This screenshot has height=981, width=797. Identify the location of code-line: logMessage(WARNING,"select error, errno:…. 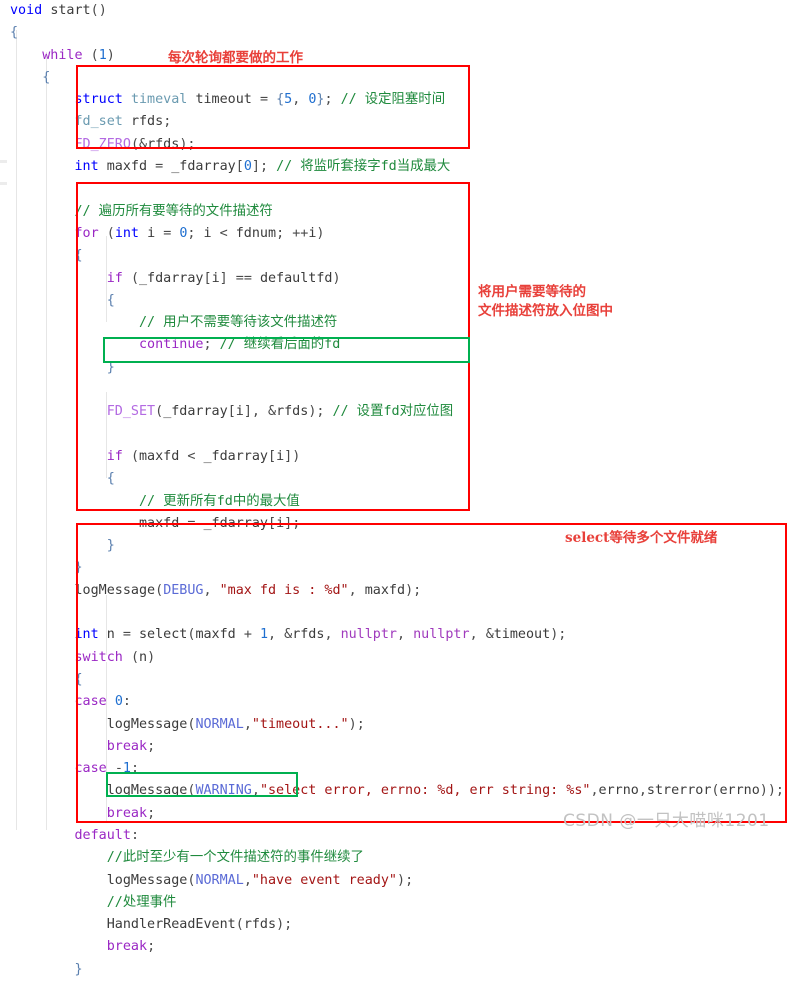
(398, 791).